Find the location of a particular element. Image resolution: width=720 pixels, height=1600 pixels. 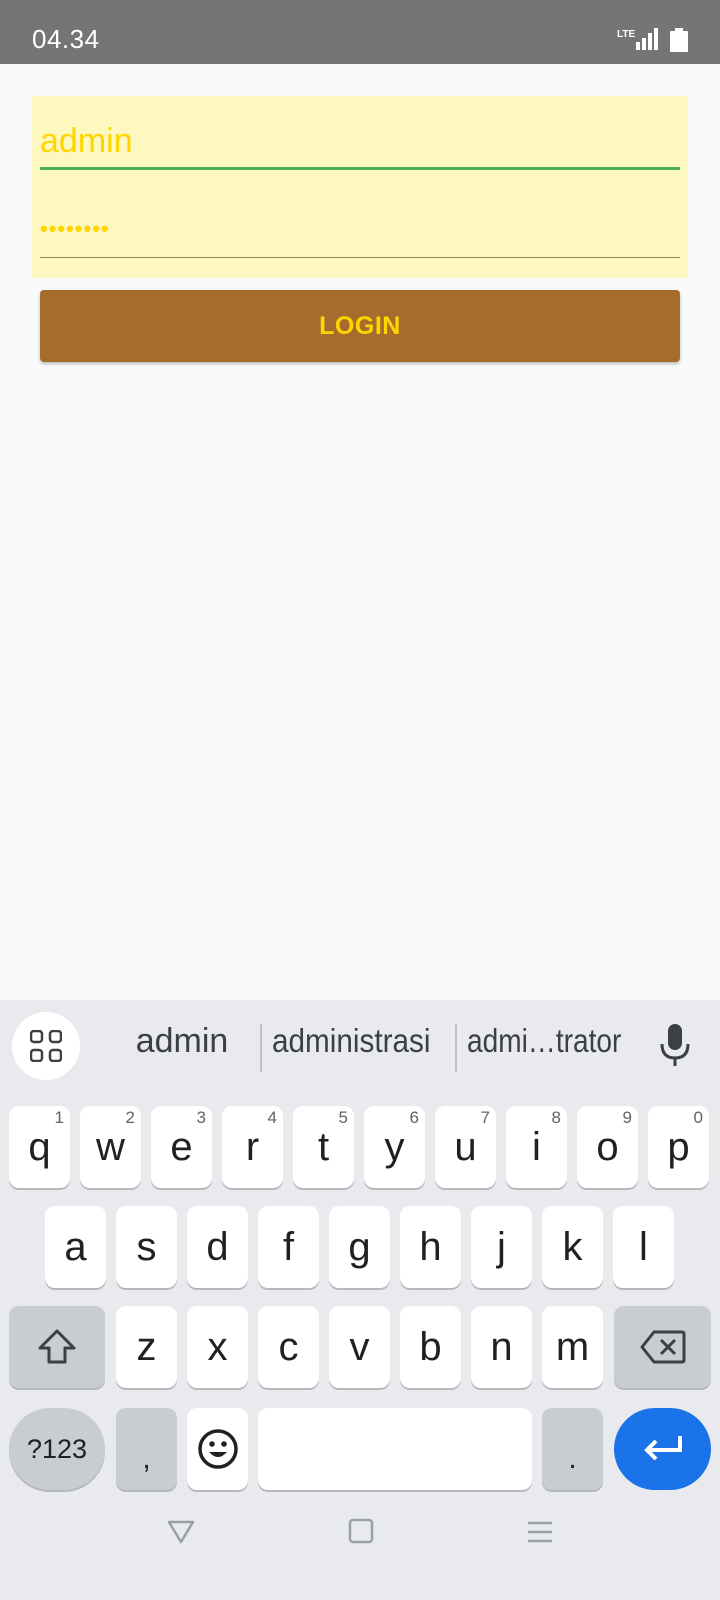

key-b: b is located at coordinates (430, 1347).